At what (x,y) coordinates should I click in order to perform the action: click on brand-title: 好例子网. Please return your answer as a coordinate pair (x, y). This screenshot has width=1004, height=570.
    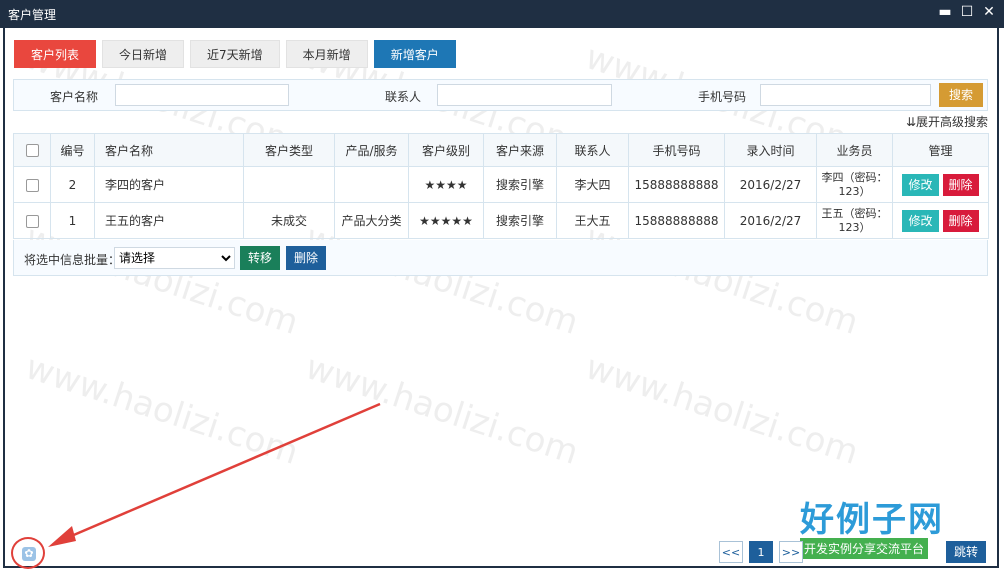
    Looking at the image, I should click on (872, 520).